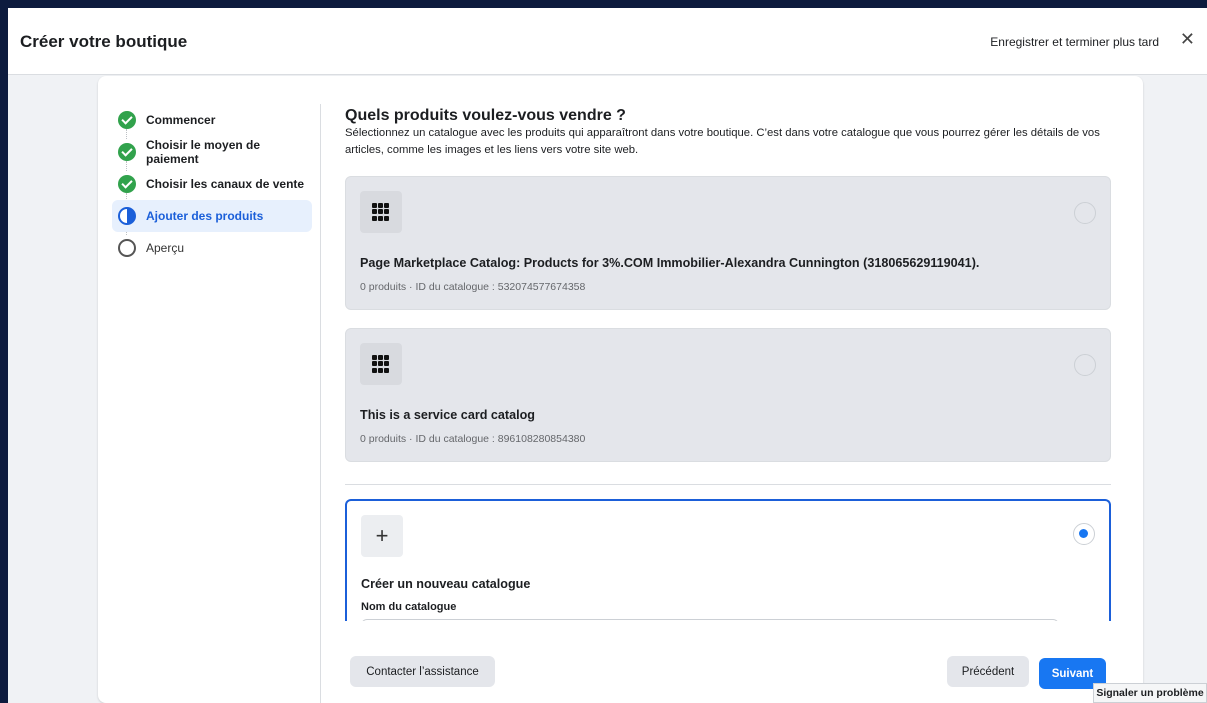 This screenshot has height=703, width=1207. I want to click on close-icon: ✕, so click(1187, 39).